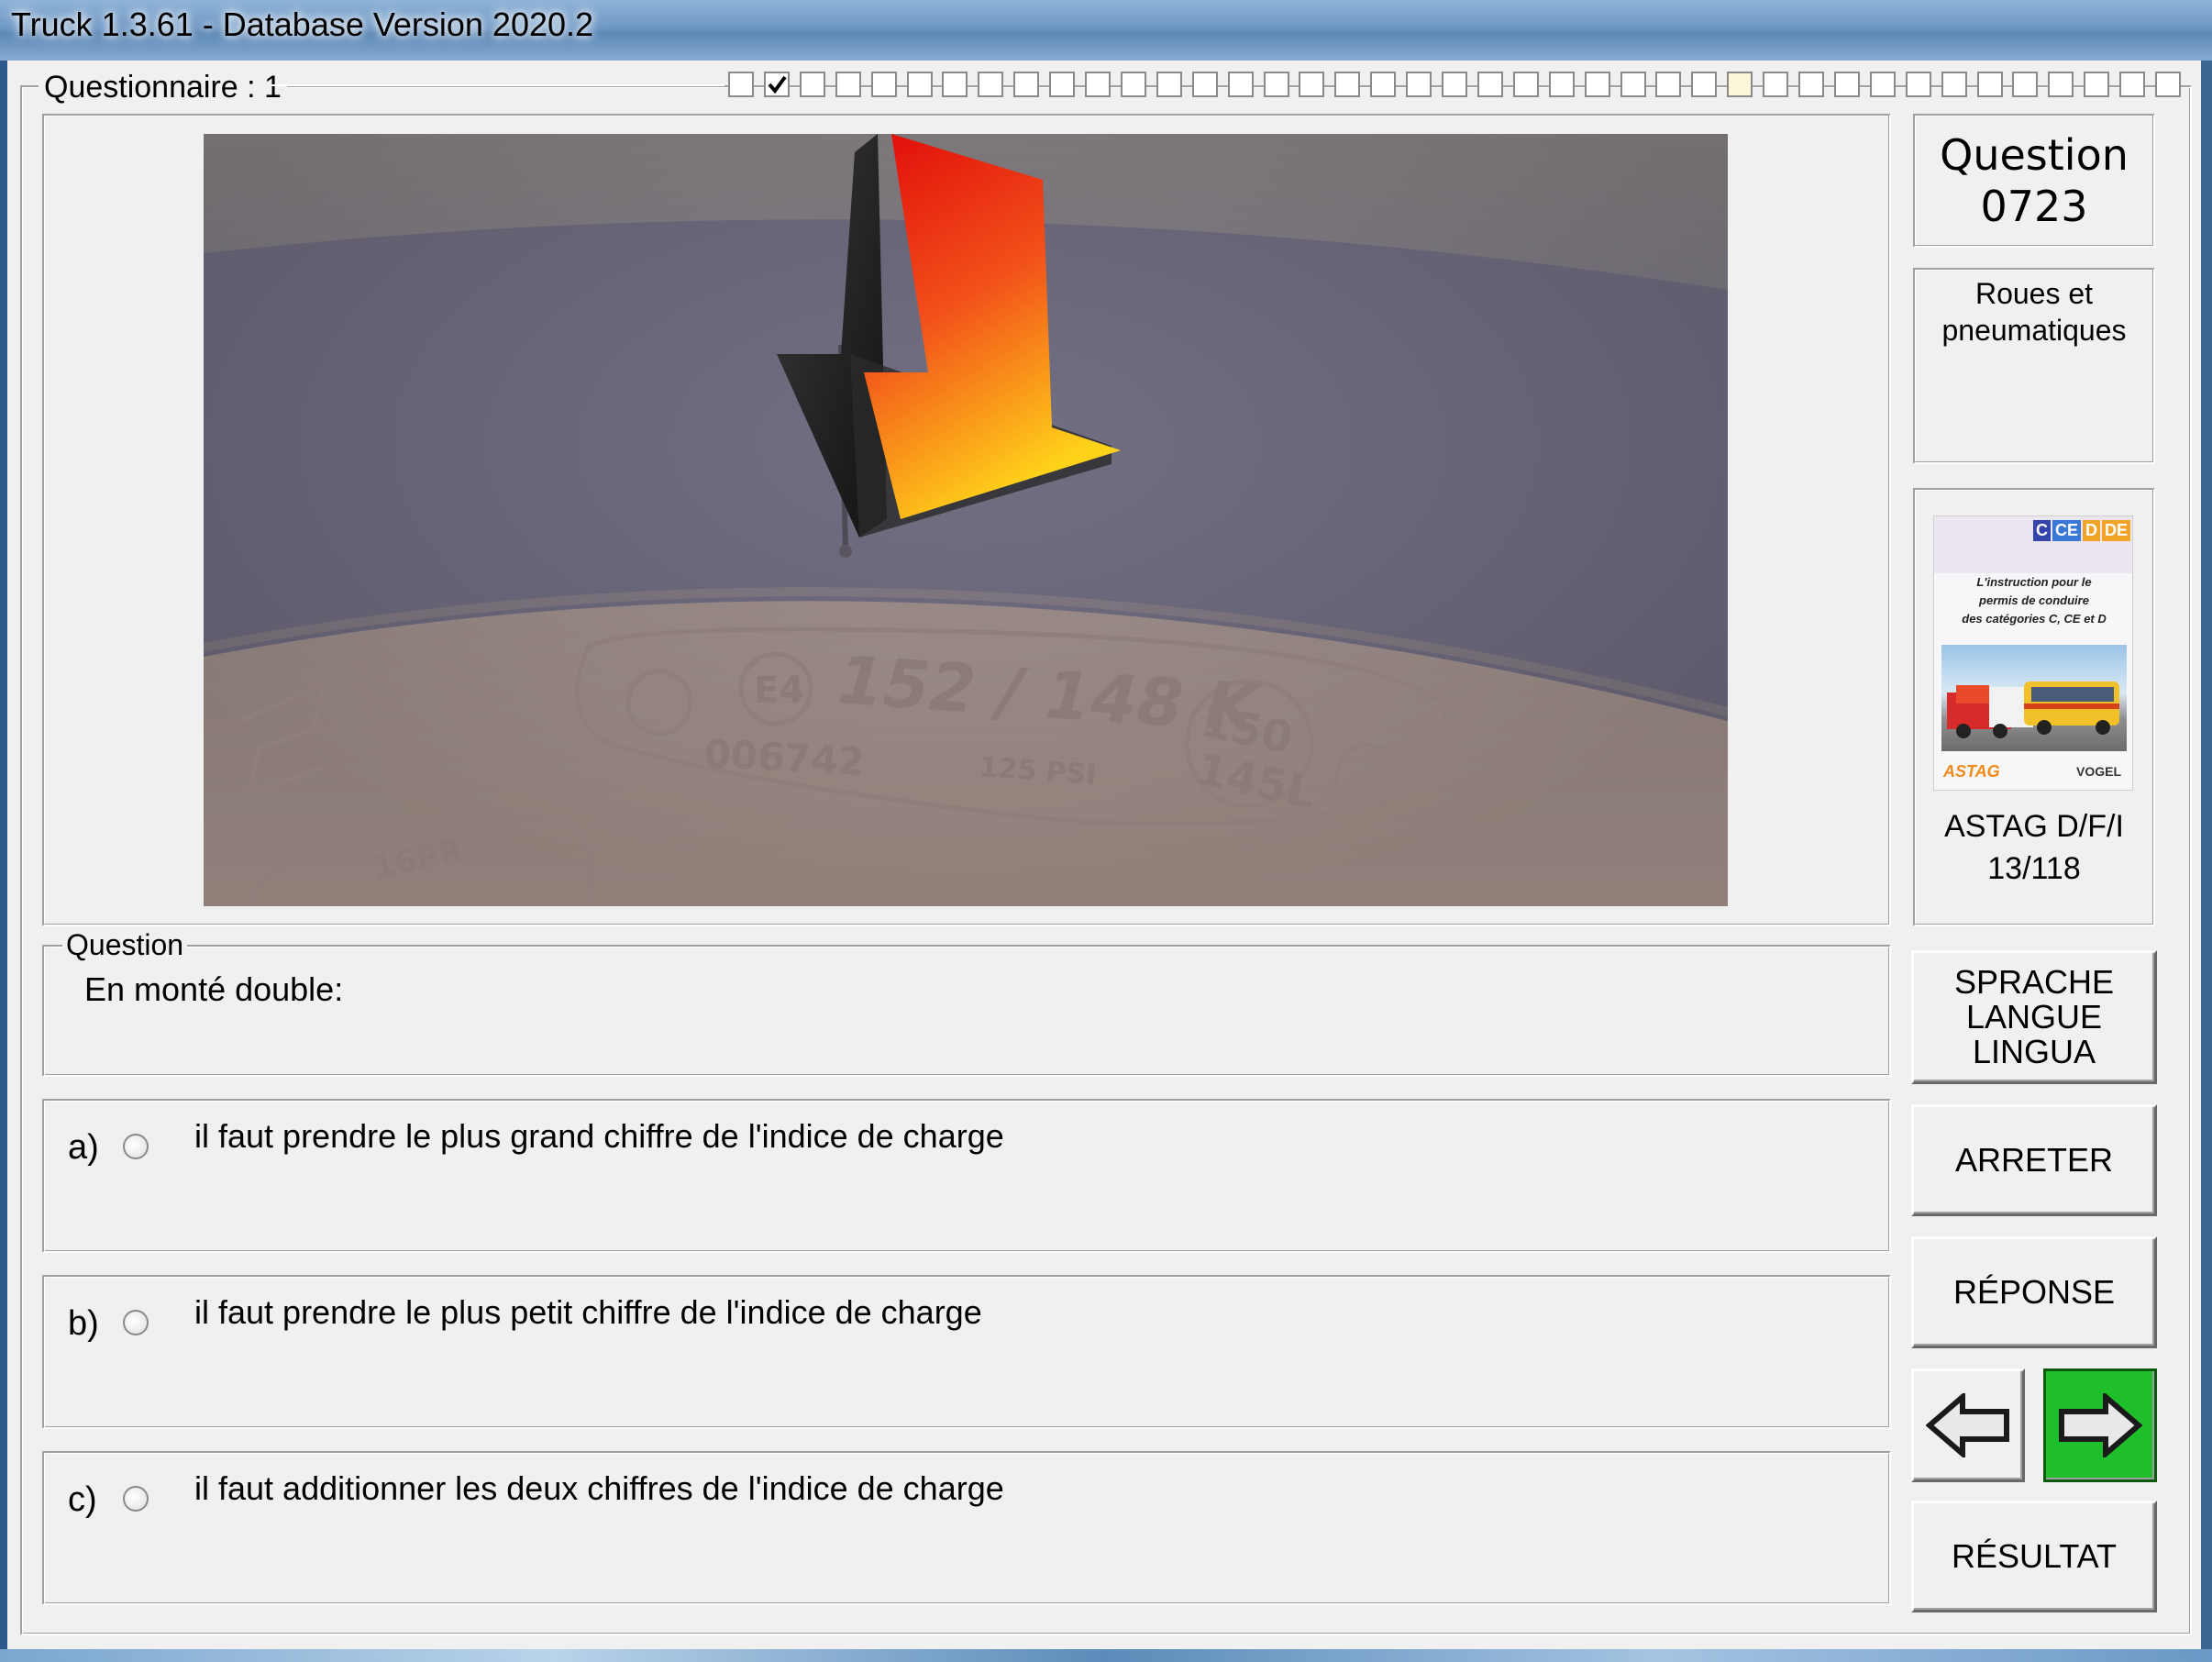 This screenshot has height=1662, width=2212. I want to click on answer-c-letter: c), so click(82, 1499).